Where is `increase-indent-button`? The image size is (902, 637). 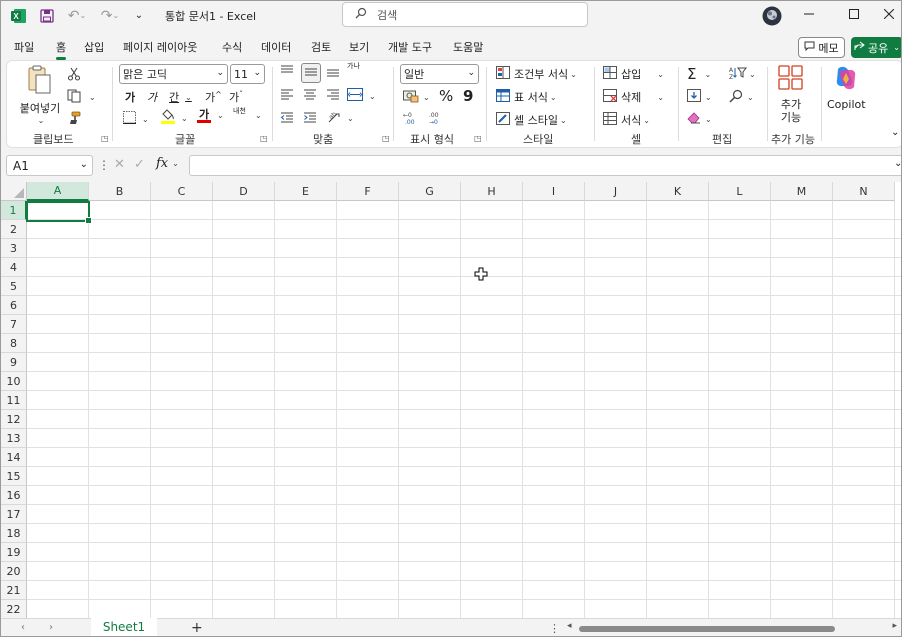 increase-indent-button is located at coordinates (310, 119).